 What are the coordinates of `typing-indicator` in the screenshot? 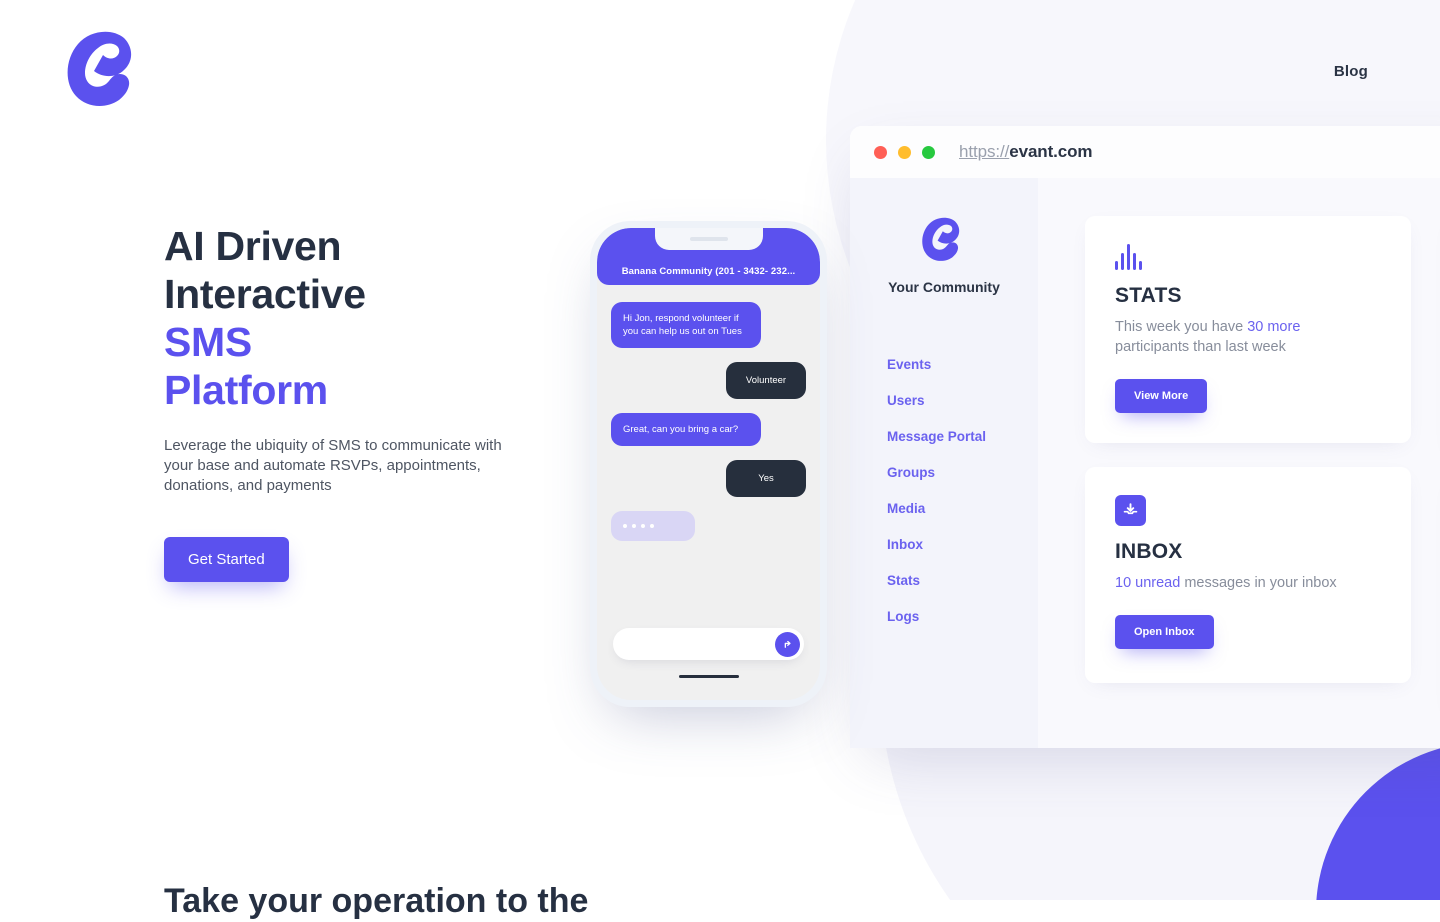 It's located at (653, 526).